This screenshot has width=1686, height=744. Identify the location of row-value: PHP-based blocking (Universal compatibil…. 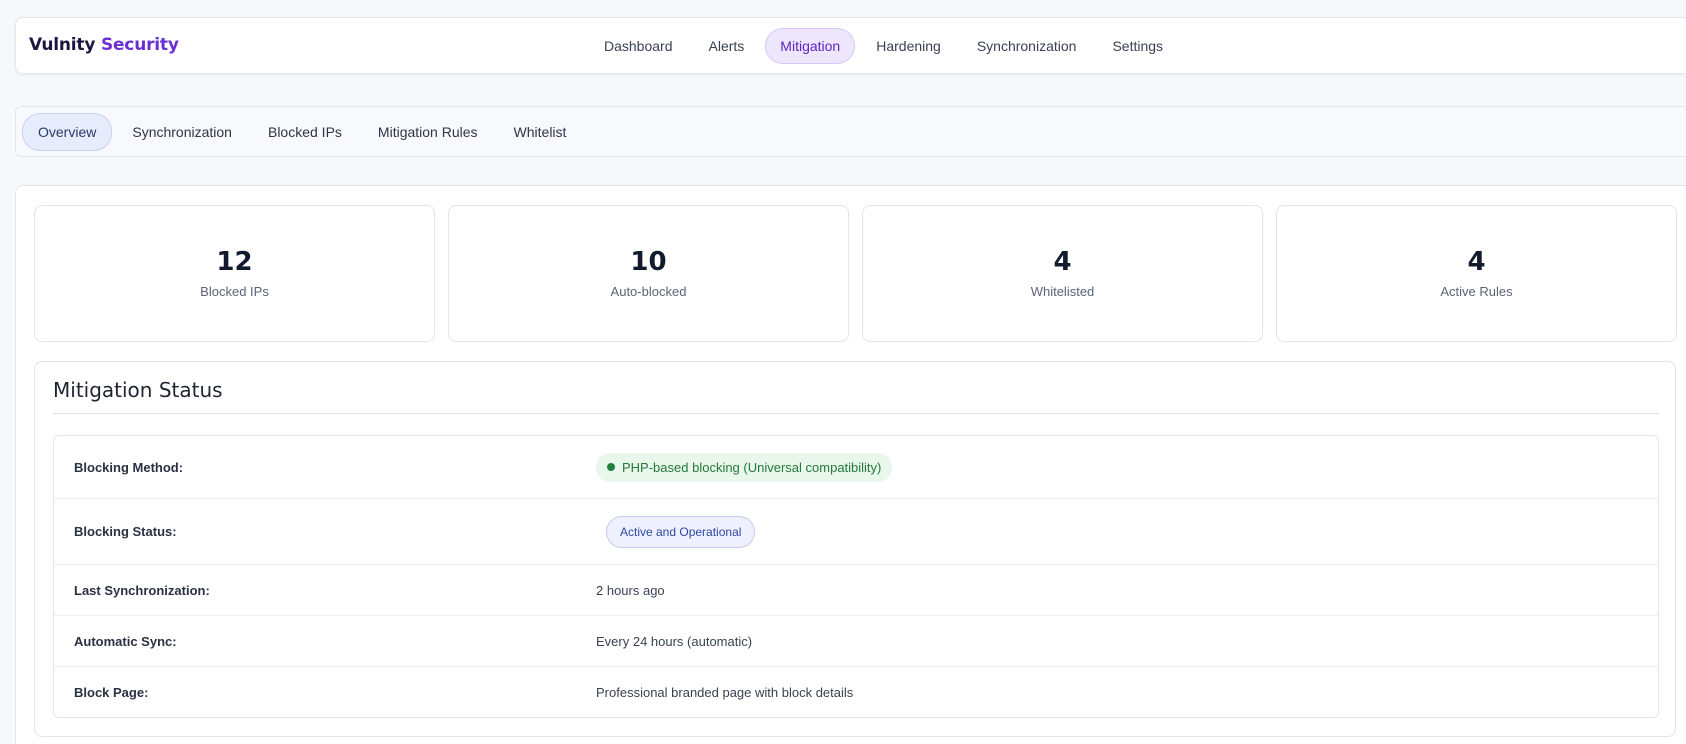
(744, 467).